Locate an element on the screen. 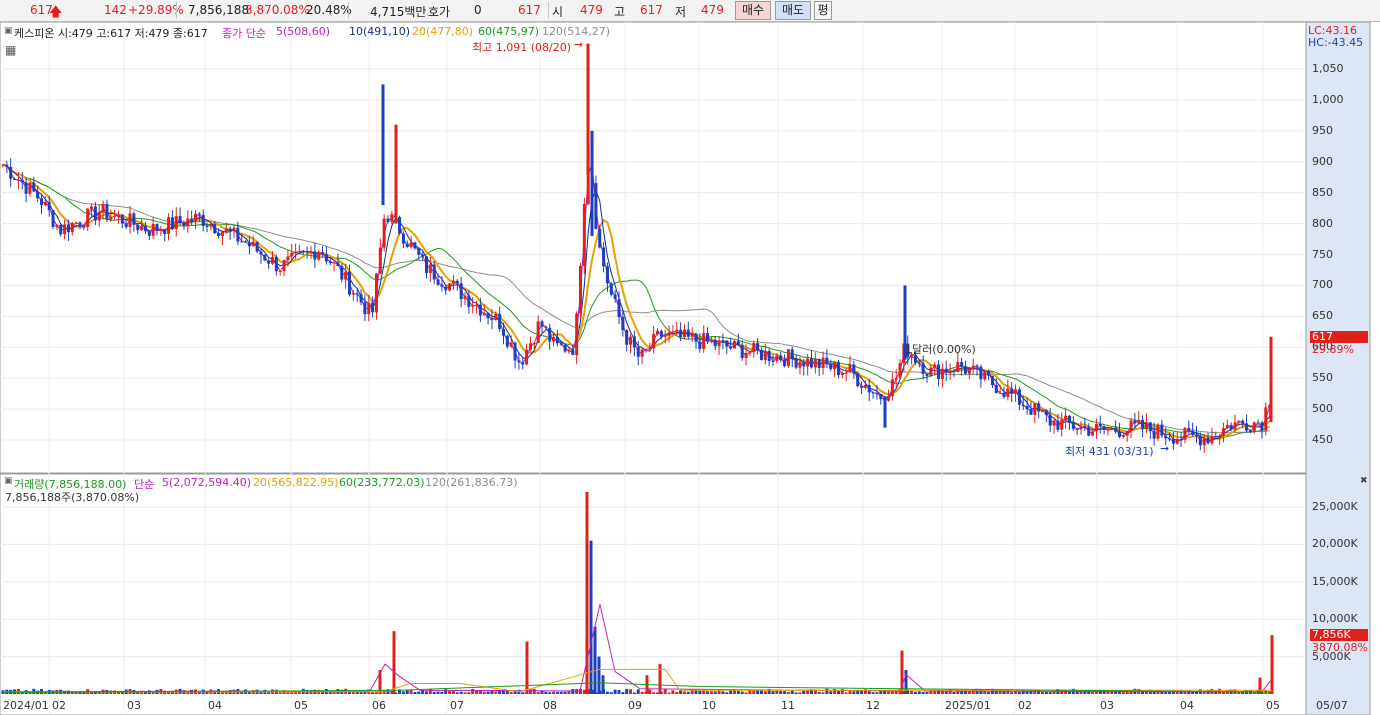 Image resolution: width=1380 pixels, height=715 pixels. trade-amount: 4,715백만 is located at coordinates (398, 12).